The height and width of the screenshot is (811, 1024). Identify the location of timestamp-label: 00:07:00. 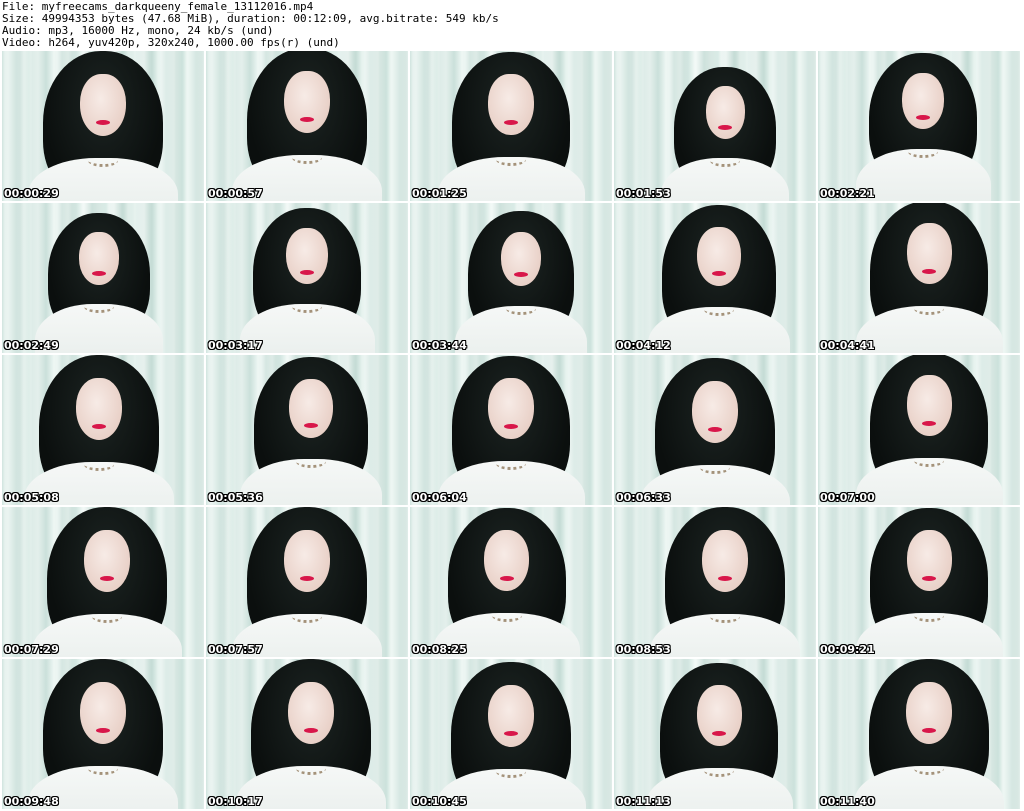
(847, 497).